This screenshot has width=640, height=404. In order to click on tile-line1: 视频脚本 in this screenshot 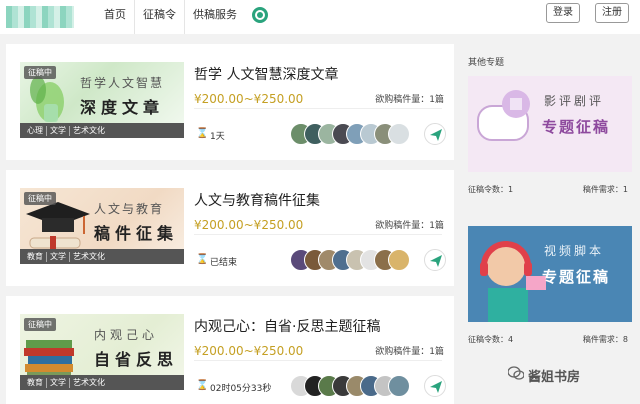, I will do `click(574, 251)`.